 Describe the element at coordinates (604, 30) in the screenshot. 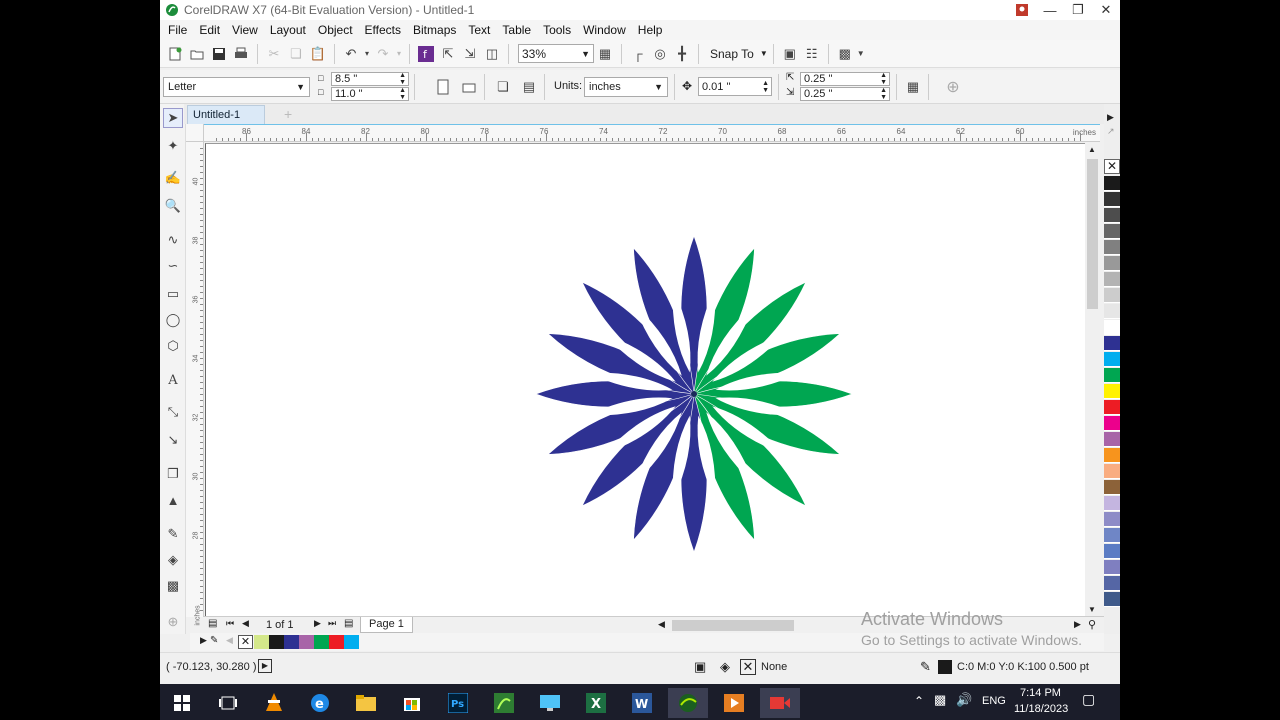

I see `menu-window: Window` at that location.